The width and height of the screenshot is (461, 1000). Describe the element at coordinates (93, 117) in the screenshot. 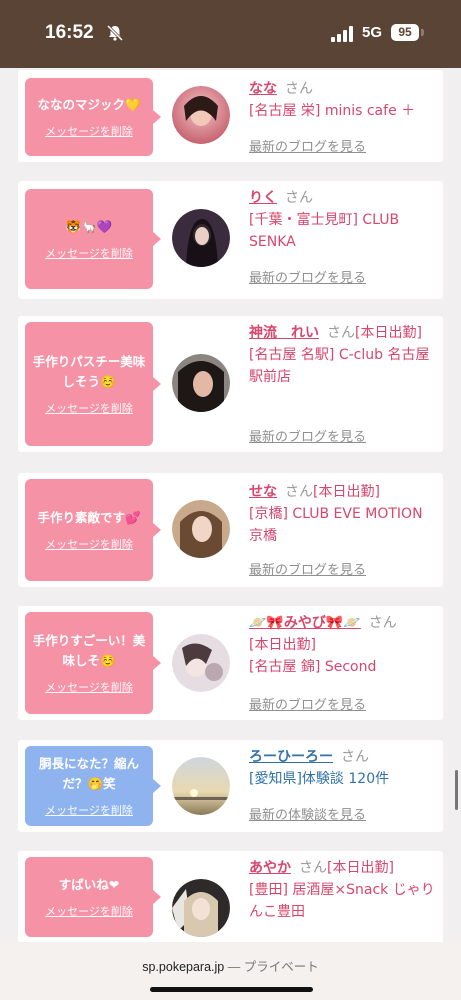

I see `message-bubble: ななのマジック💛 メッセージを削除` at that location.